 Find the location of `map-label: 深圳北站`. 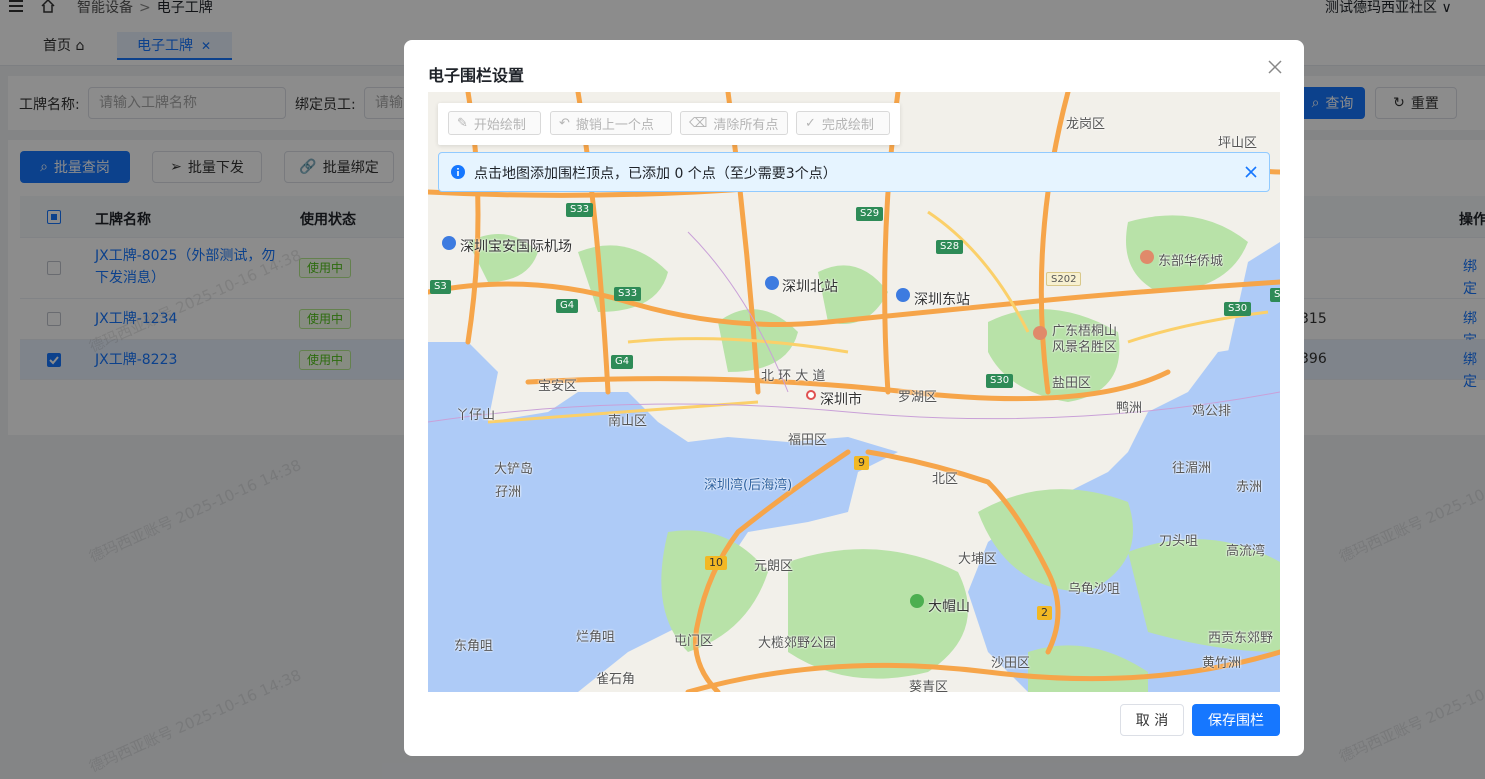

map-label: 深圳北站 is located at coordinates (810, 287).